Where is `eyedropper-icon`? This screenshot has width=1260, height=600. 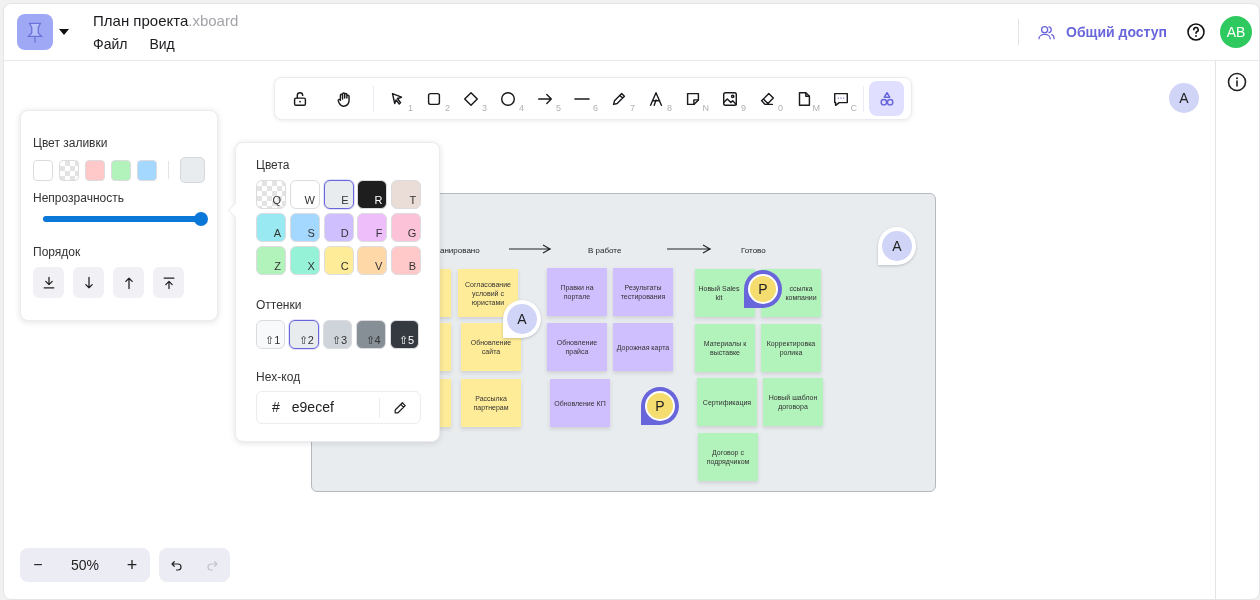 eyedropper-icon is located at coordinates (400, 407).